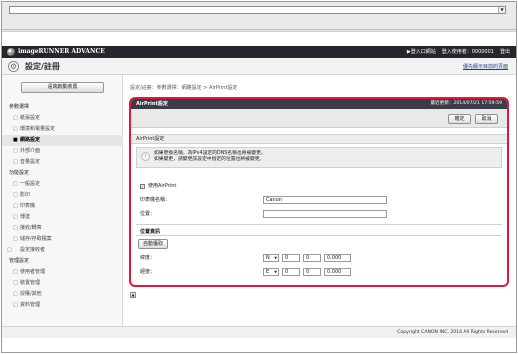  What do you see at coordinates (148, 272) in the screenshot?
I see `longitude-label: 經度：` at bounding box center [148, 272].